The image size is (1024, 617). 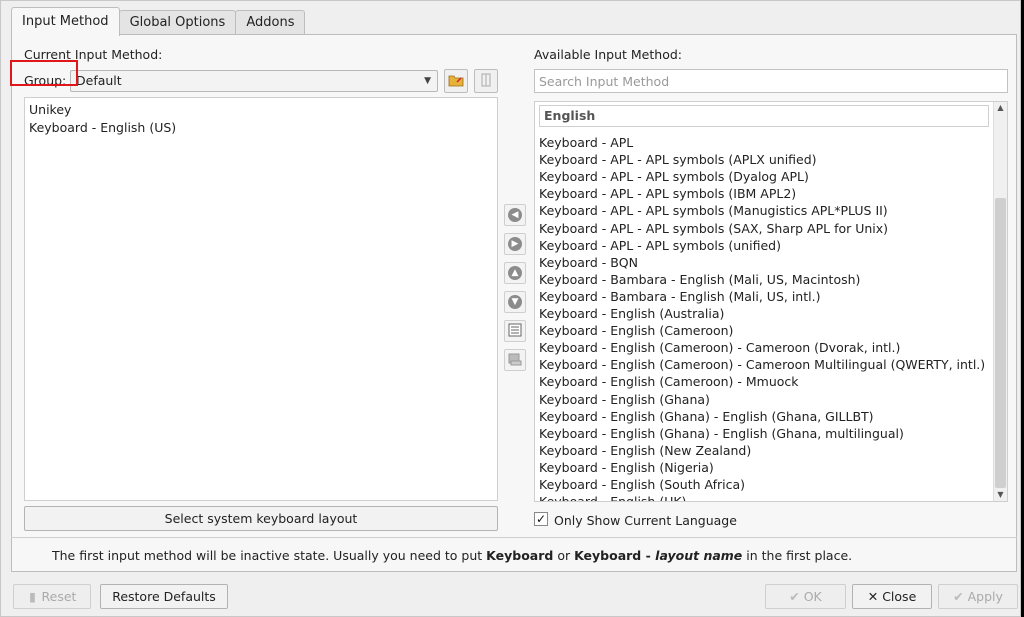 What do you see at coordinates (520, 555) in the screenshot?
I see `hint-bold-keyboard: Keyboard` at bounding box center [520, 555].